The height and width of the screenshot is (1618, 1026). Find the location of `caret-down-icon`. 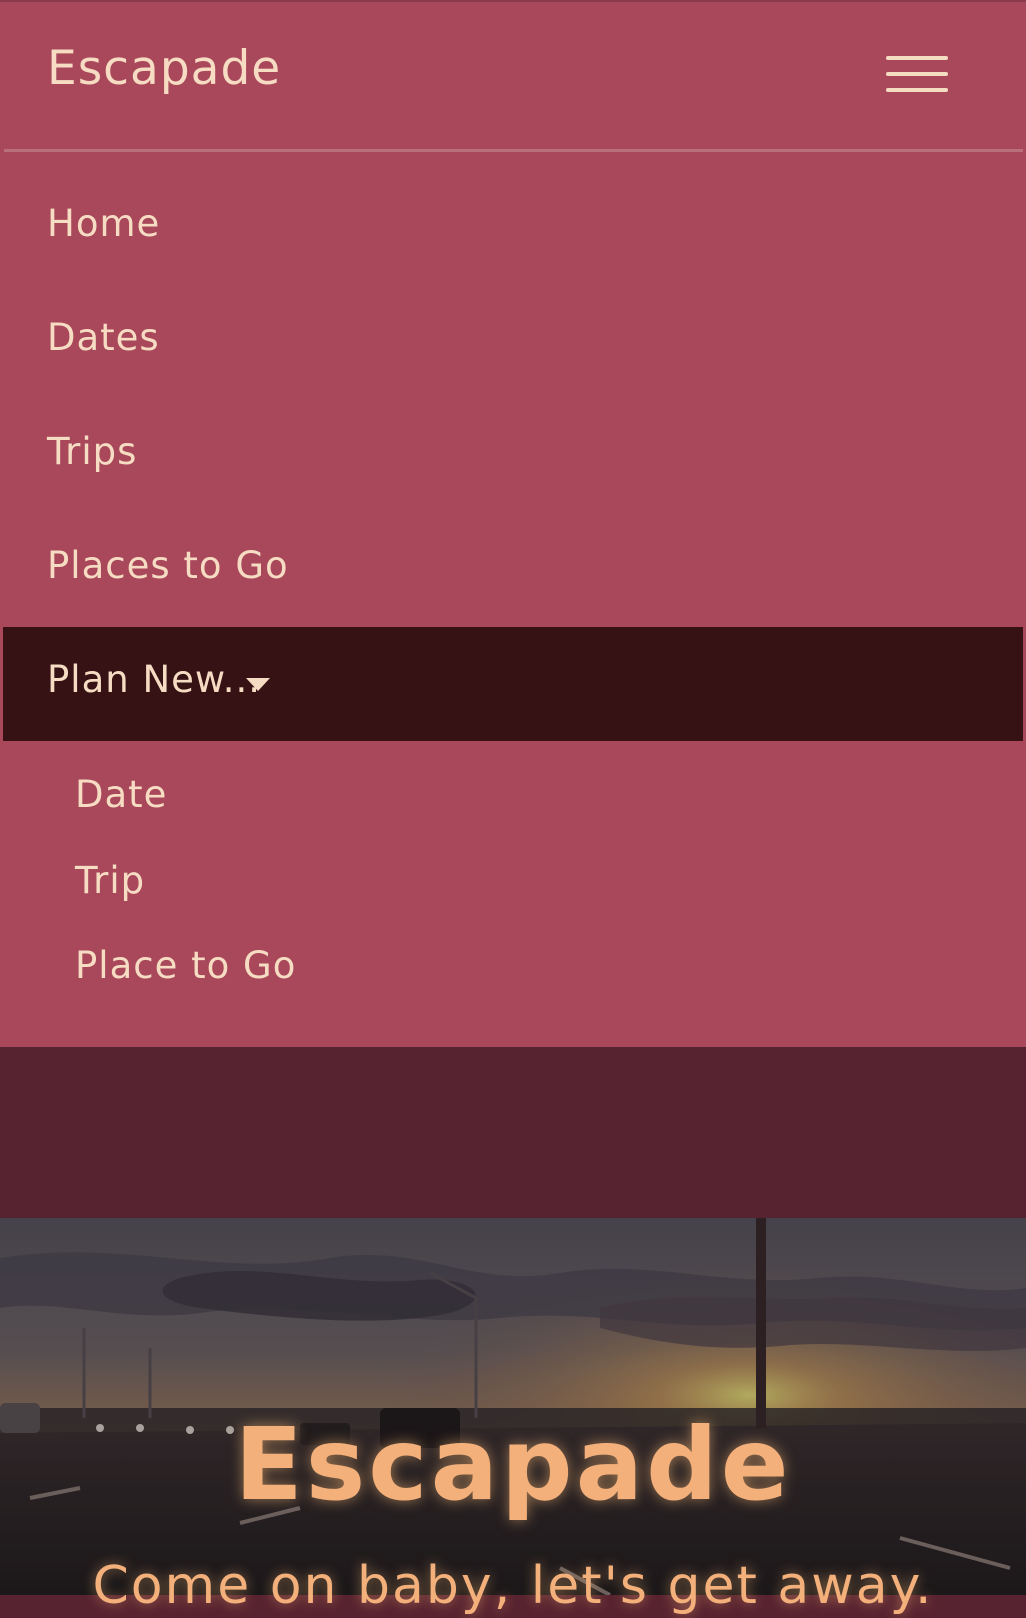

caret-down-icon is located at coordinates (258, 684).